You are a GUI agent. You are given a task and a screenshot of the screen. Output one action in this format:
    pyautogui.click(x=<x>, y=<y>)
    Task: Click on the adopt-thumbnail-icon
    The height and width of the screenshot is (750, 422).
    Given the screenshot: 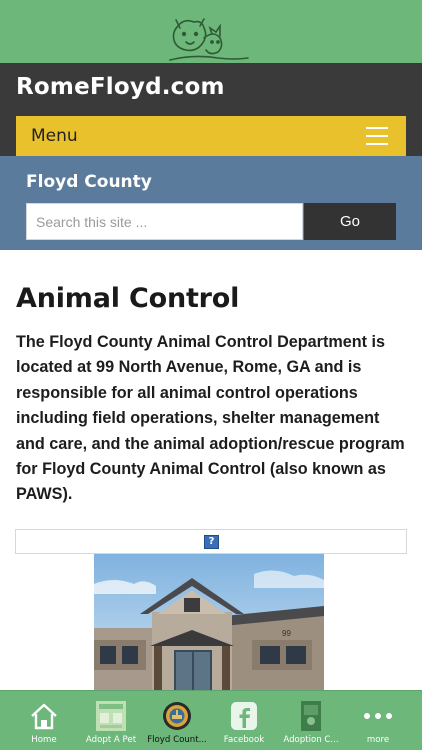 What is the action you would take?
    pyautogui.click(x=111, y=716)
    